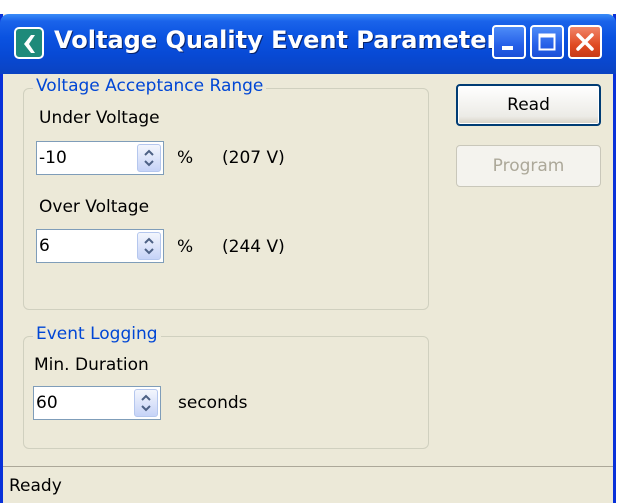  What do you see at coordinates (94, 207) in the screenshot?
I see `over-voltage-label: Over Voltage` at bounding box center [94, 207].